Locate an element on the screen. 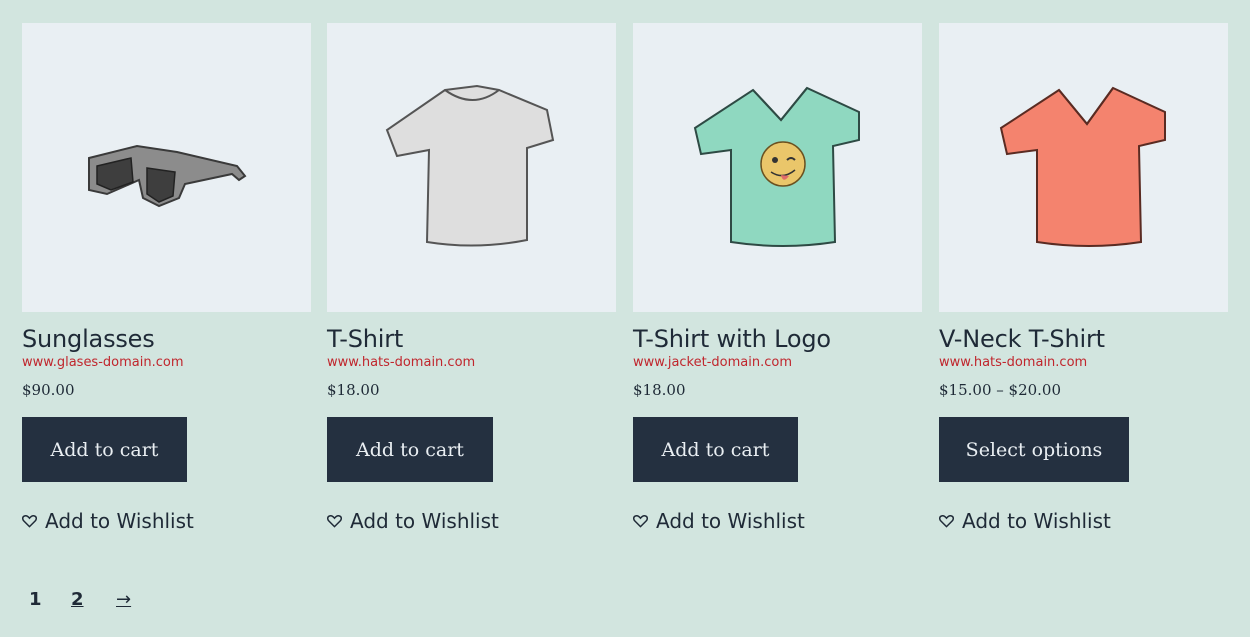  product-domain-link: www.jacket-domain.com is located at coordinates (777, 363).